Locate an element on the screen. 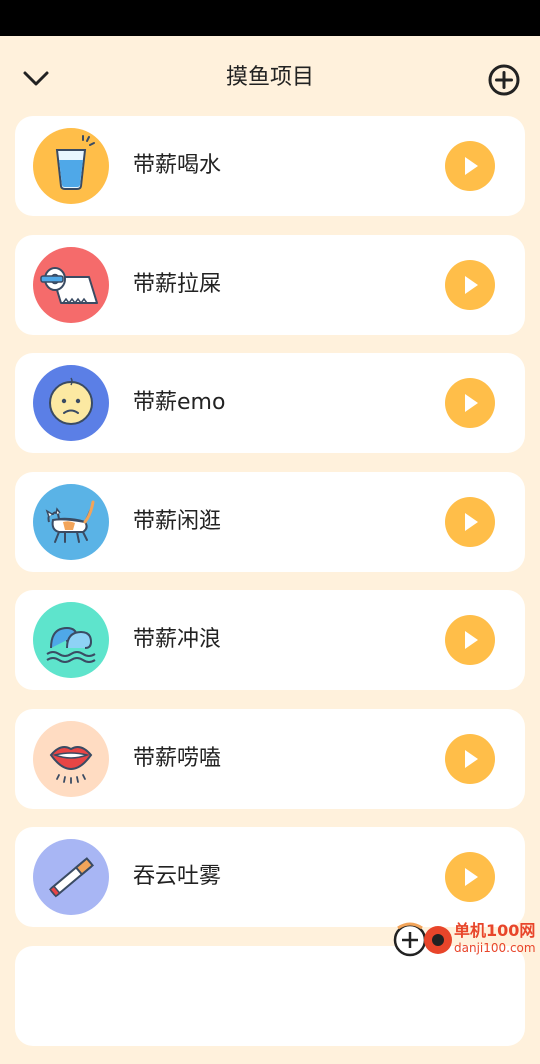 The height and width of the screenshot is (1064, 540). item-label: 带薪闲逛 is located at coordinates (177, 521).